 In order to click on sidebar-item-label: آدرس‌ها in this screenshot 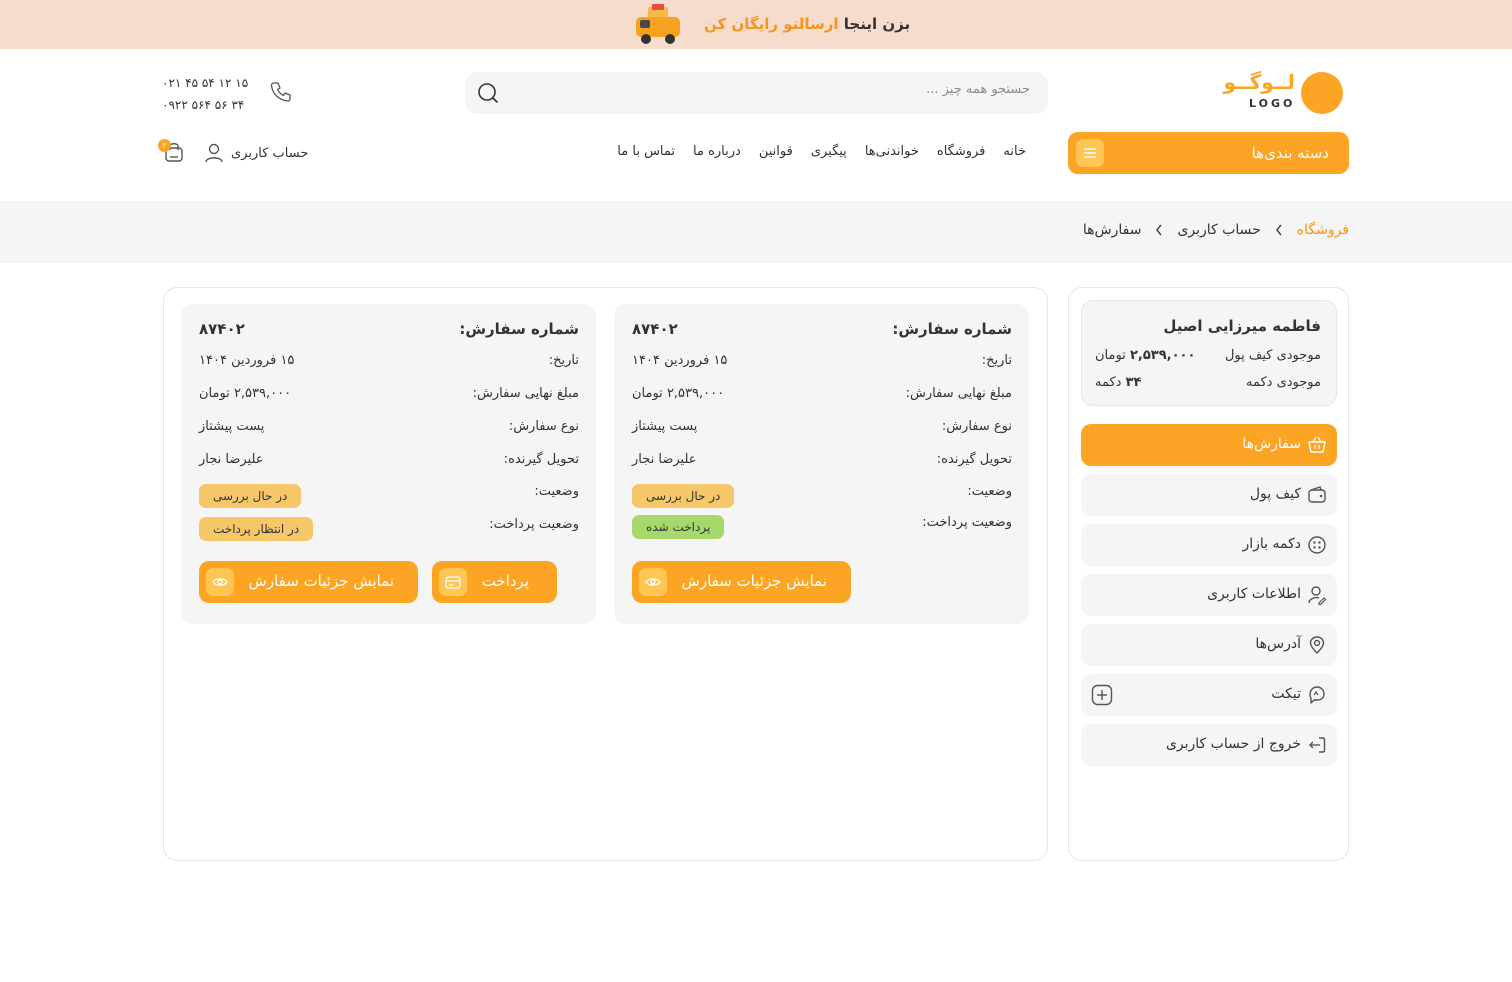, I will do `click(1278, 644)`.